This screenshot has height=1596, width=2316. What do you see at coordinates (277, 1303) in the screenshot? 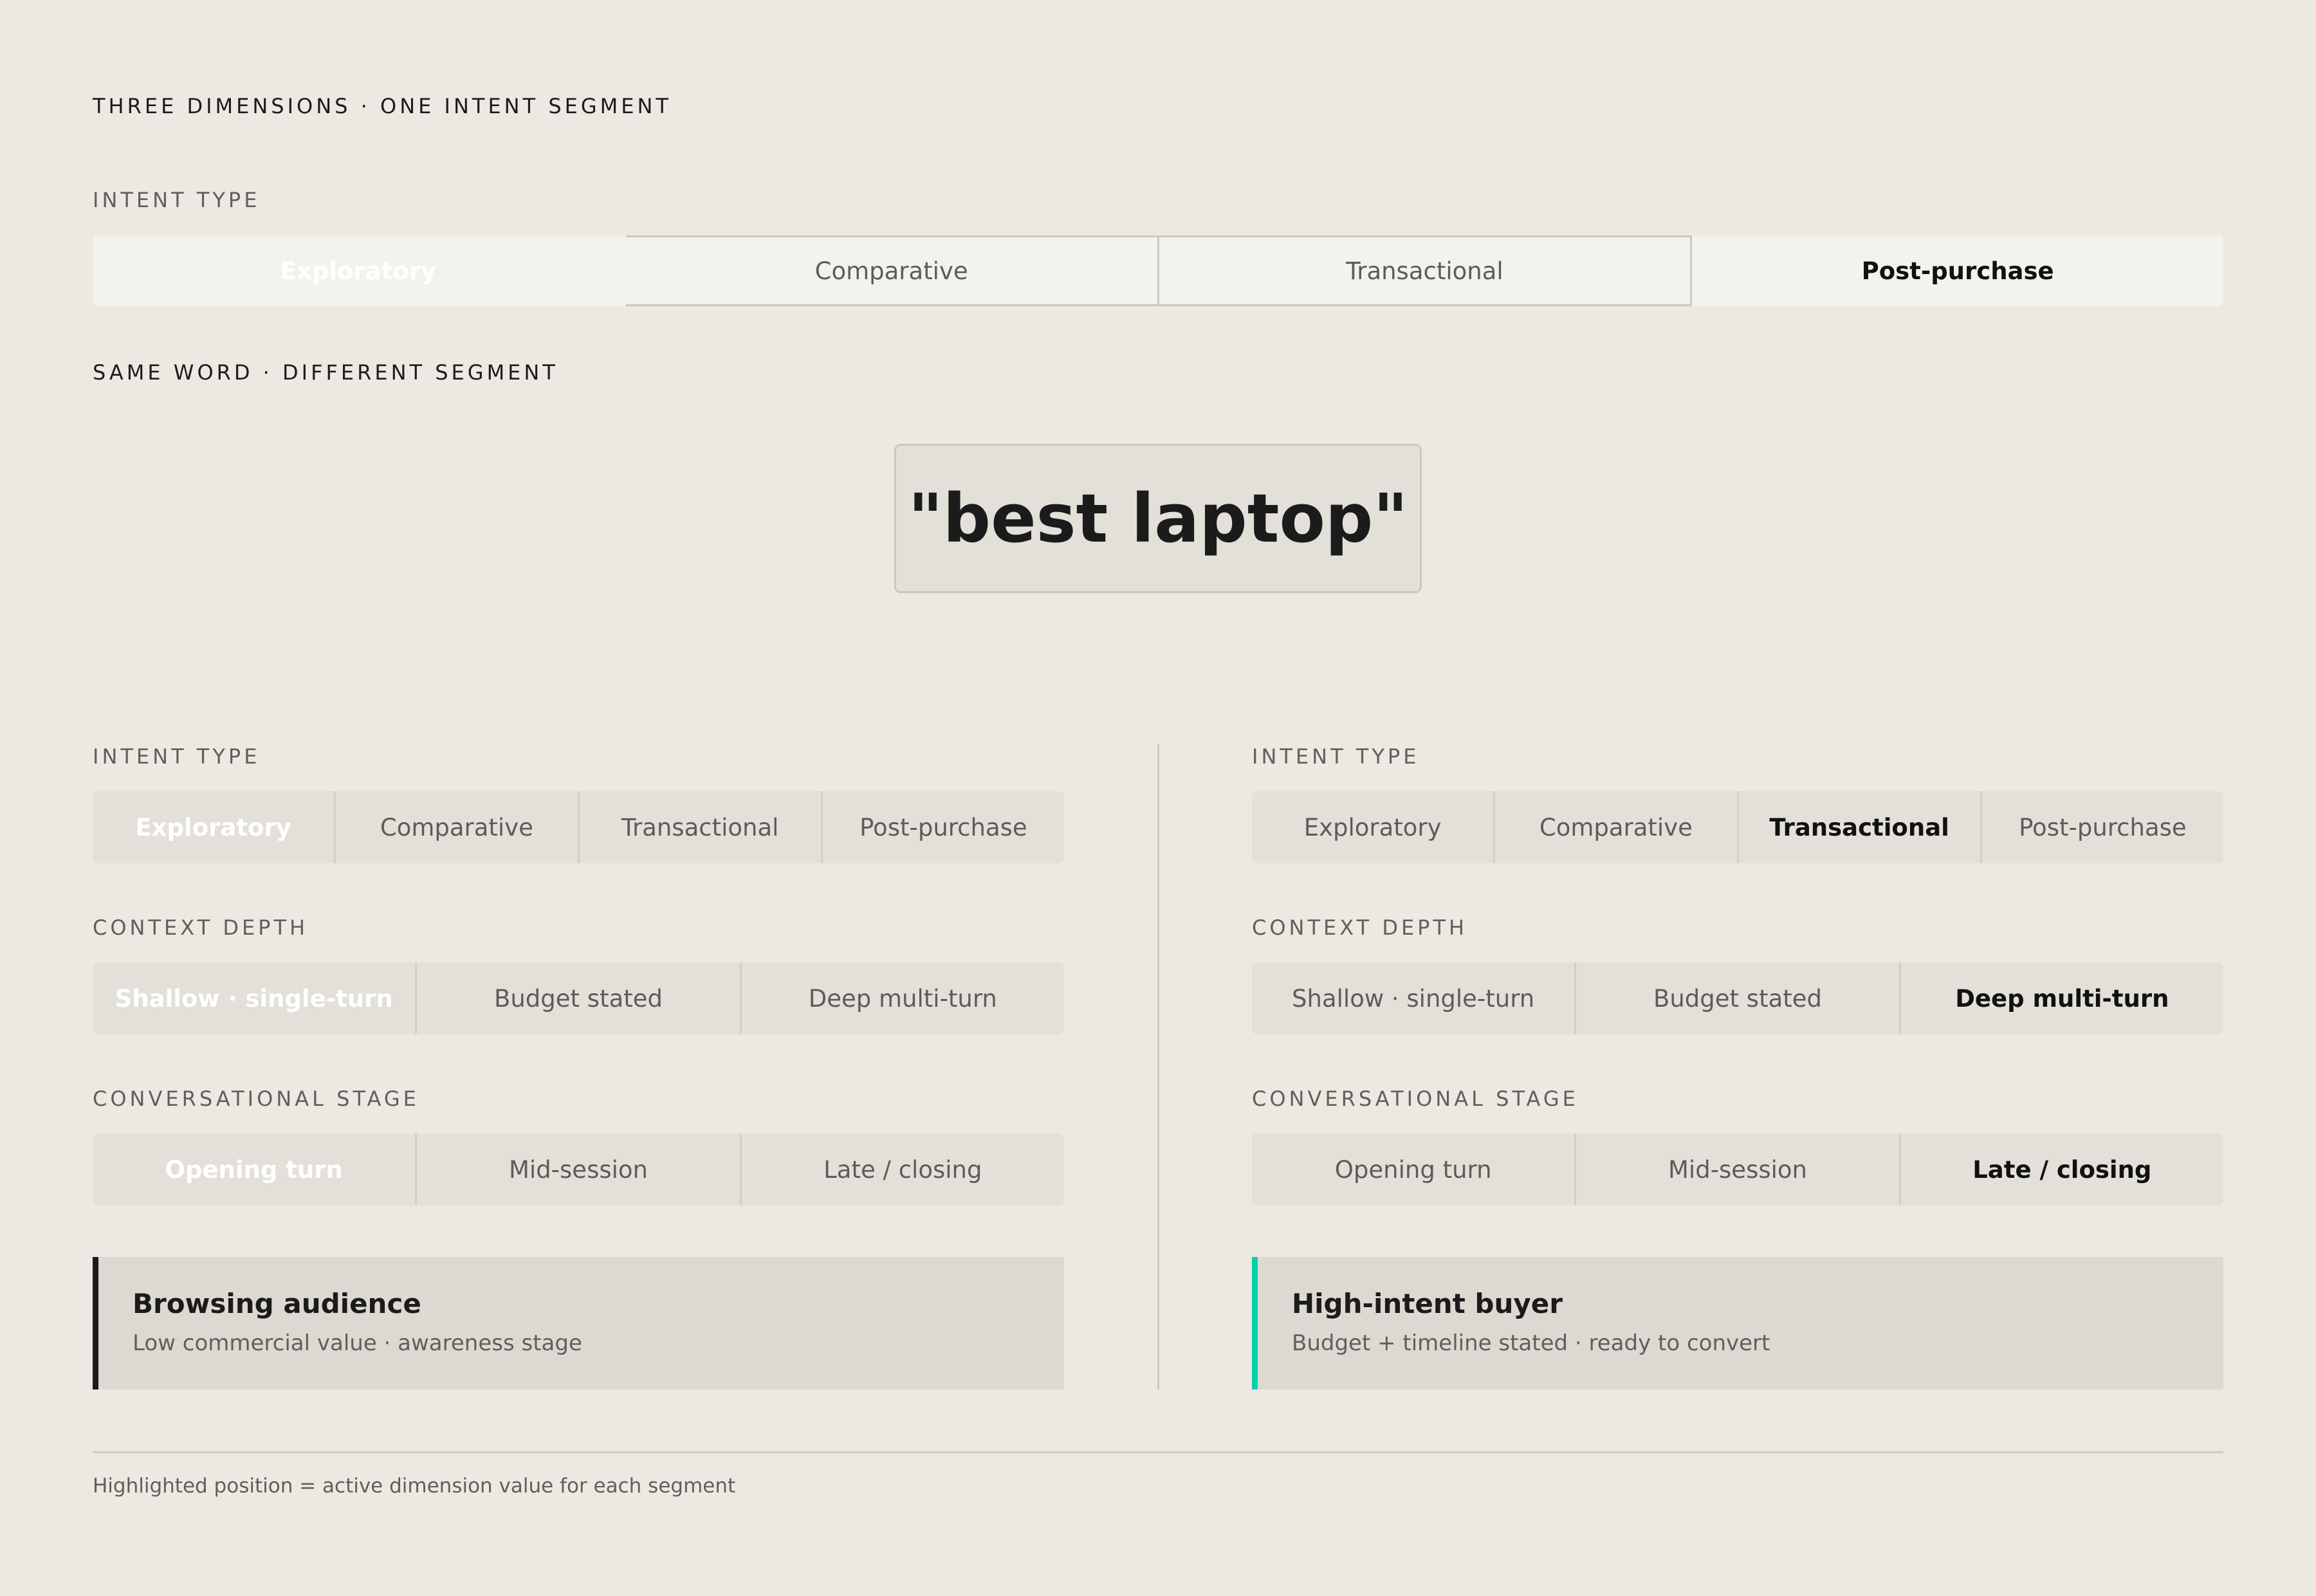
I see `left-result-title: Browsing audience` at bounding box center [277, 1303].